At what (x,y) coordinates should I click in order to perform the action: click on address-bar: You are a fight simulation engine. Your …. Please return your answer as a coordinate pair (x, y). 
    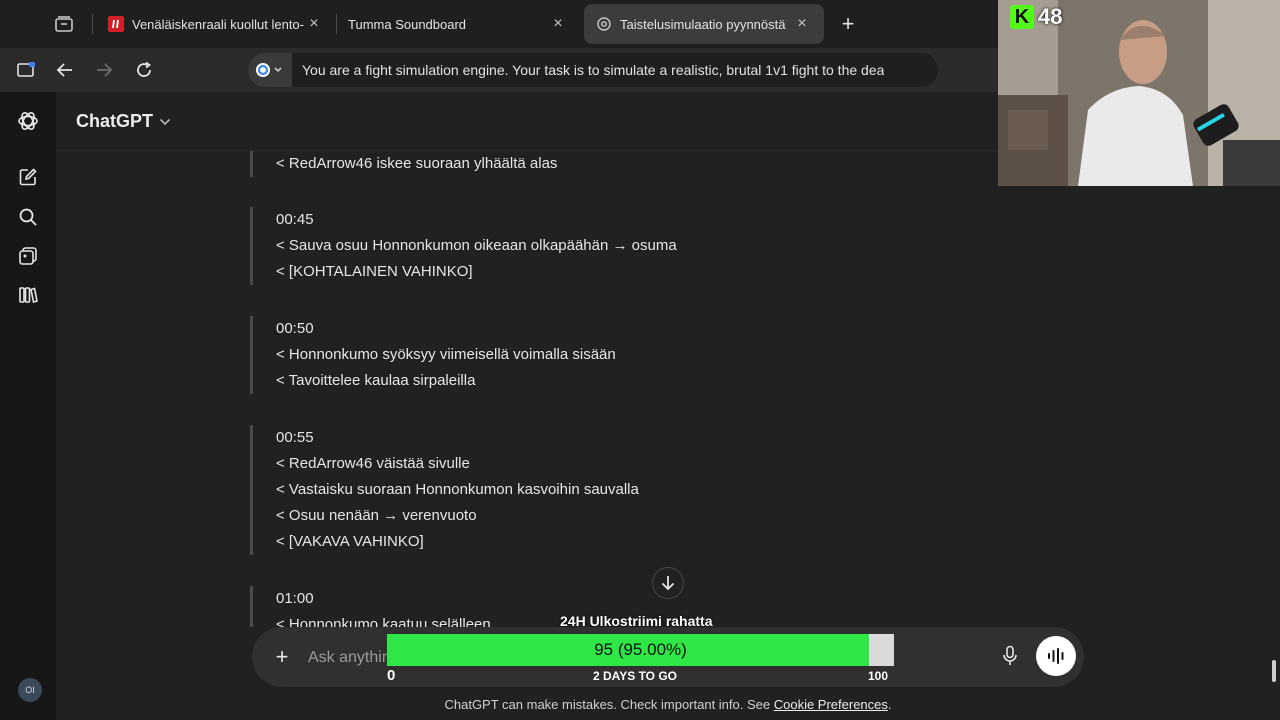
    Looking at the image, I should click on (593, 70).